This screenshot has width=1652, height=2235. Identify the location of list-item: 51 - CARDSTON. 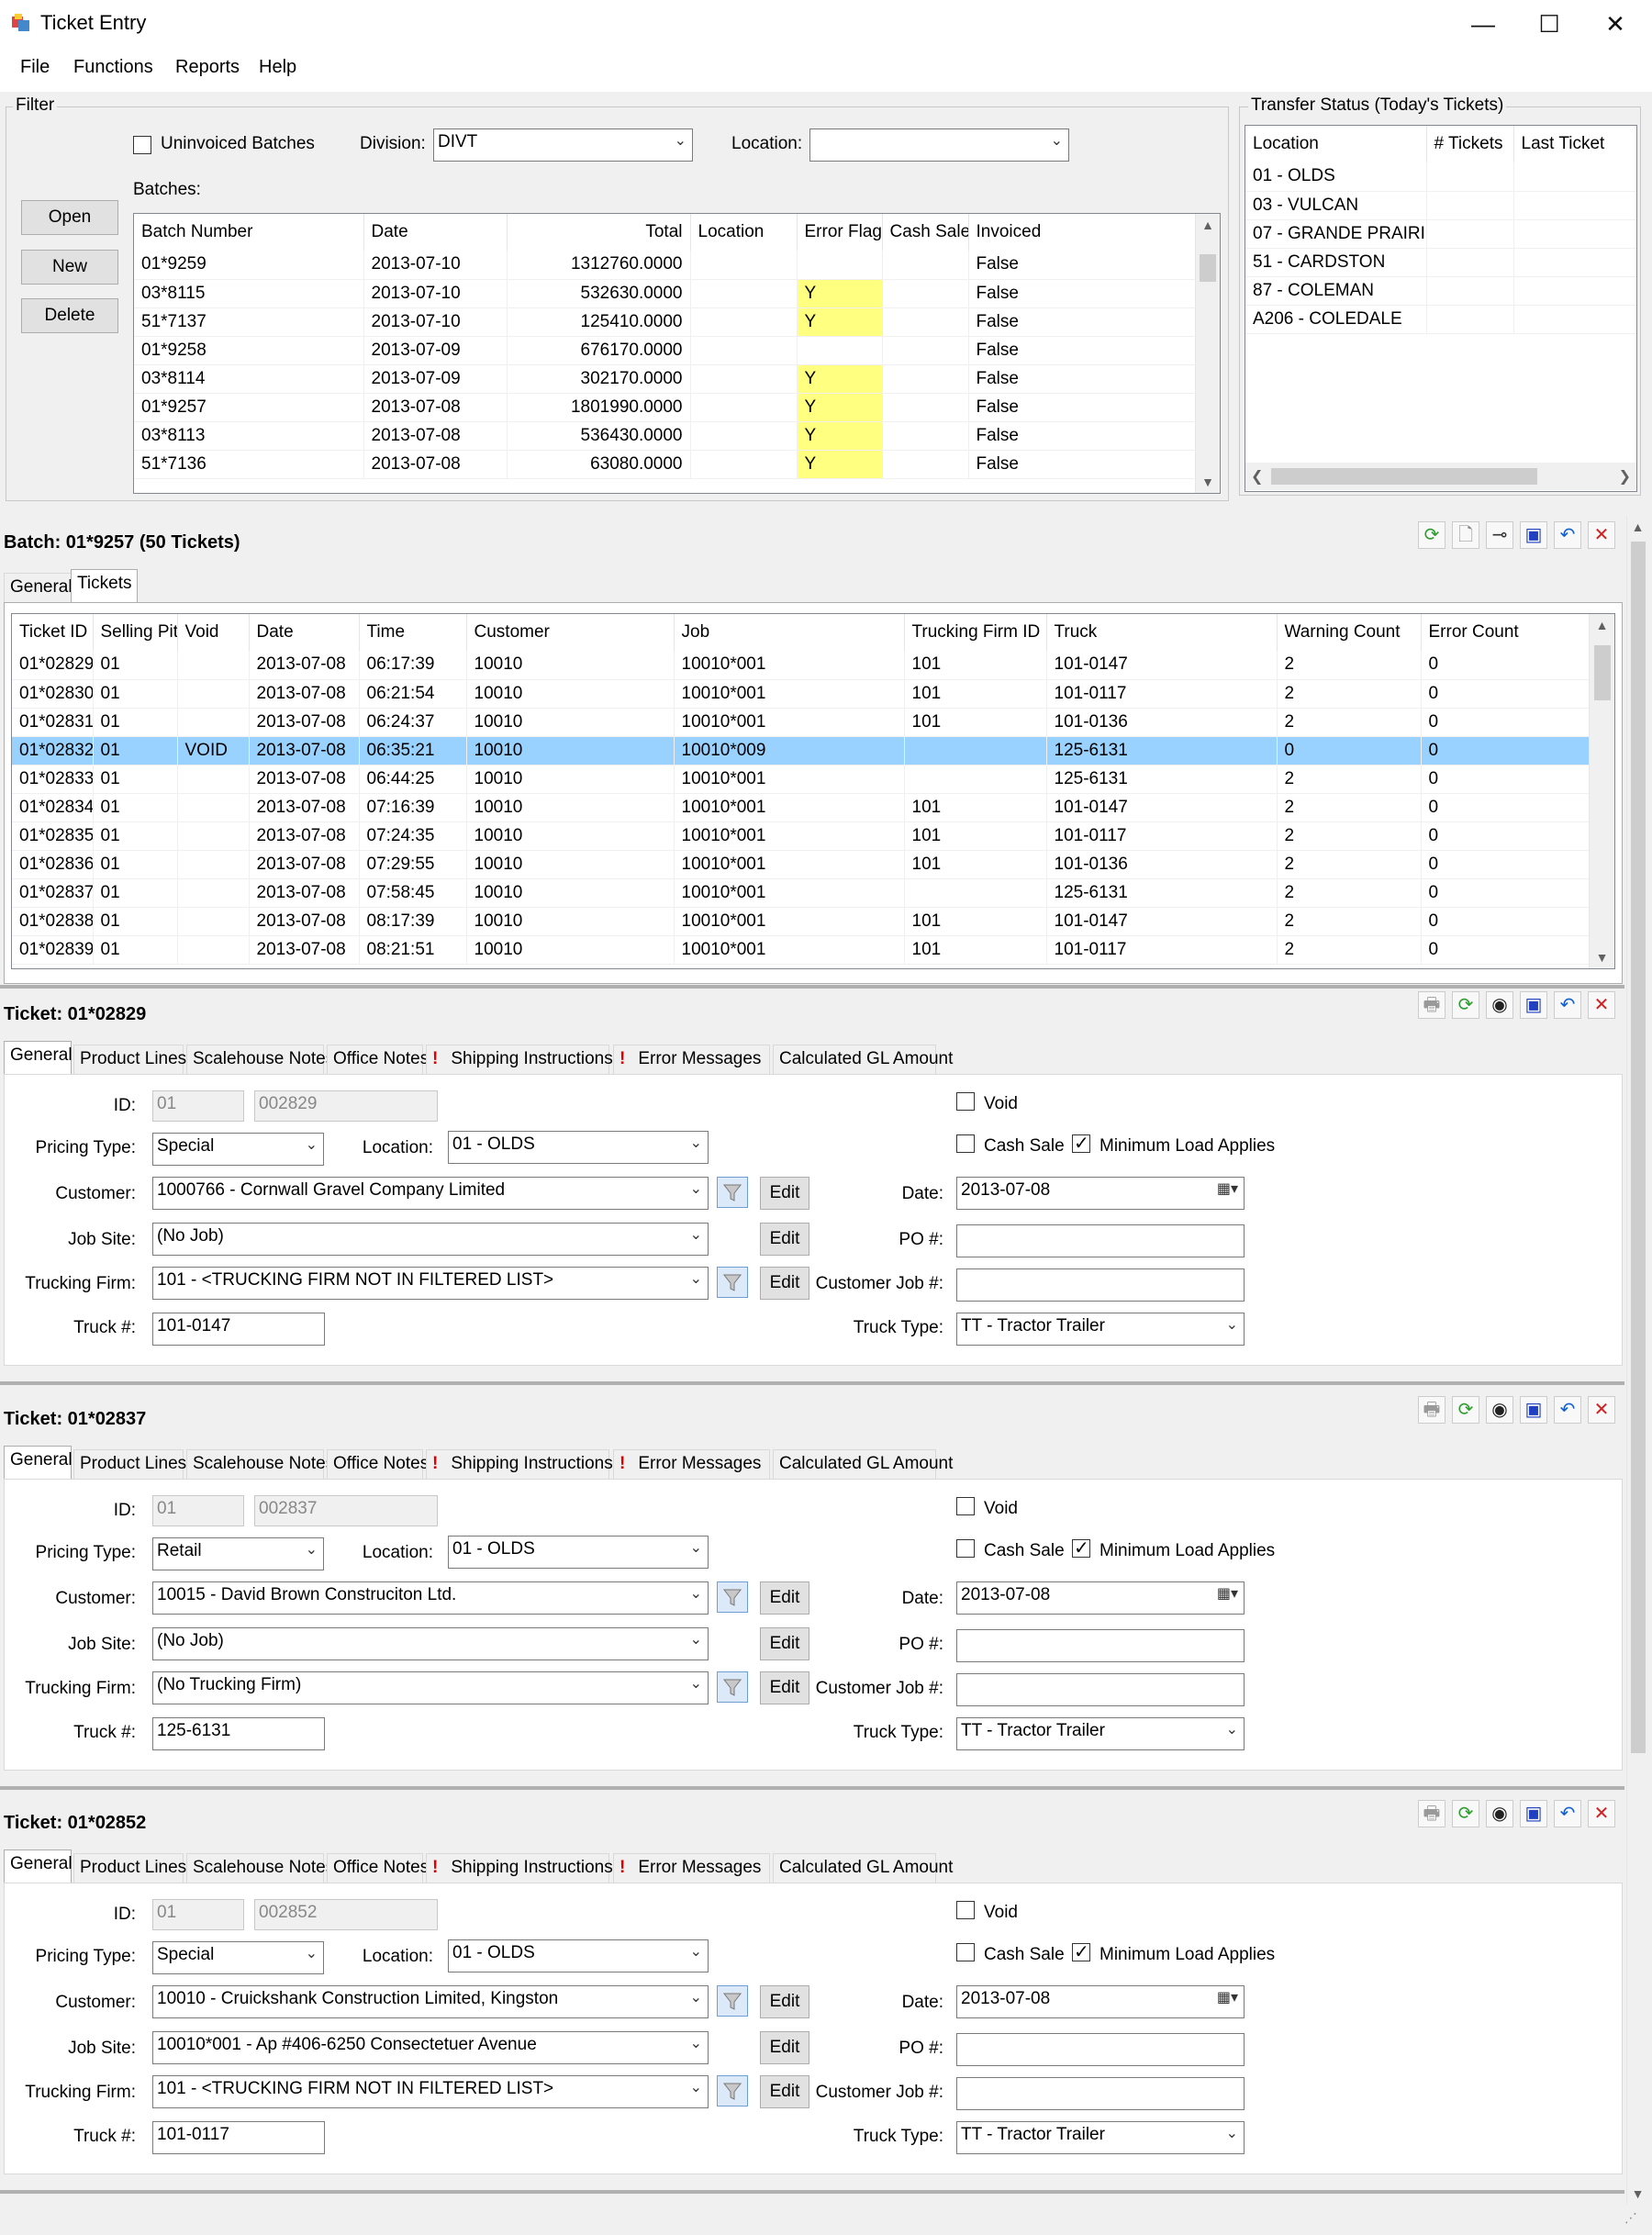
(1440, 262).